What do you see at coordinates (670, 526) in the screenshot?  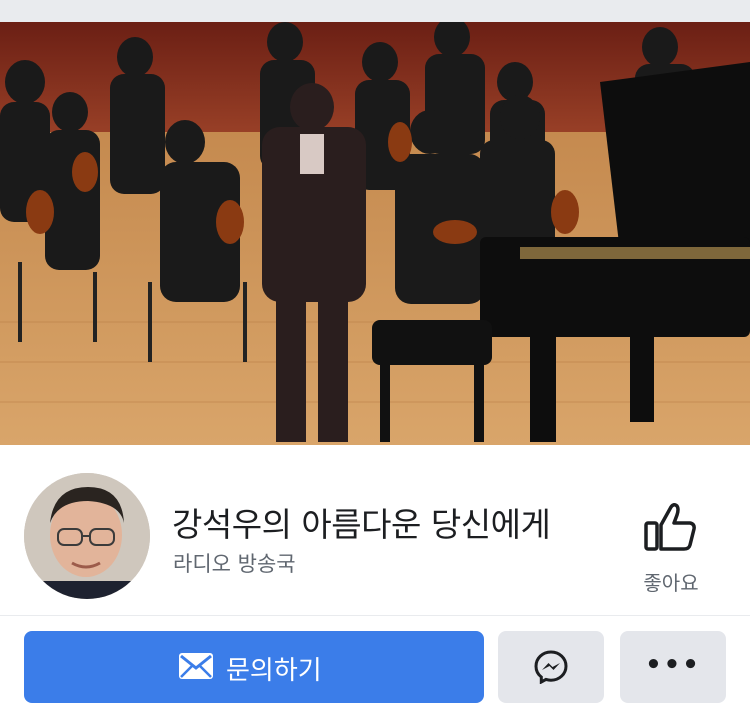 I see `thumbs-up-icon` at bounding box center [670, 526].